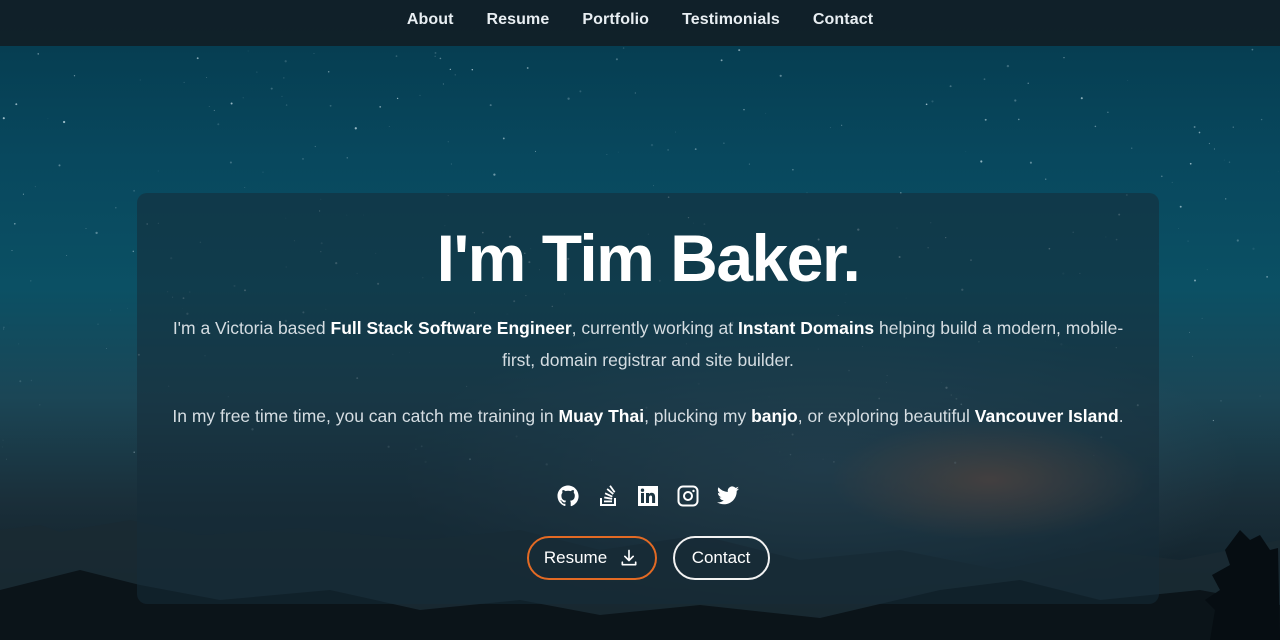  Describe the element at coordinates (774, 416) in the screenshot. I see `hobby-highlight: banjo` at that location.